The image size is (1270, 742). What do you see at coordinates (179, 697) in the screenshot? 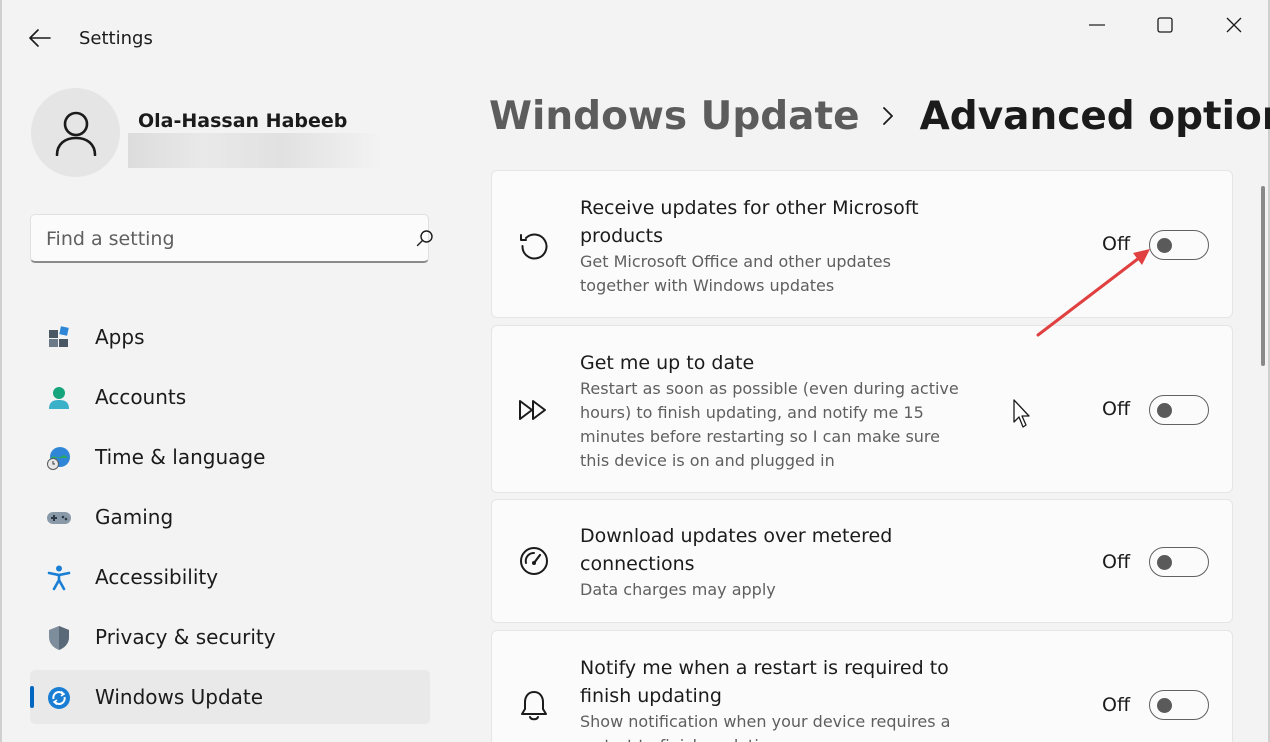
I see `sidebar-item-label: Windows Update` at bounding box center [179, 697].